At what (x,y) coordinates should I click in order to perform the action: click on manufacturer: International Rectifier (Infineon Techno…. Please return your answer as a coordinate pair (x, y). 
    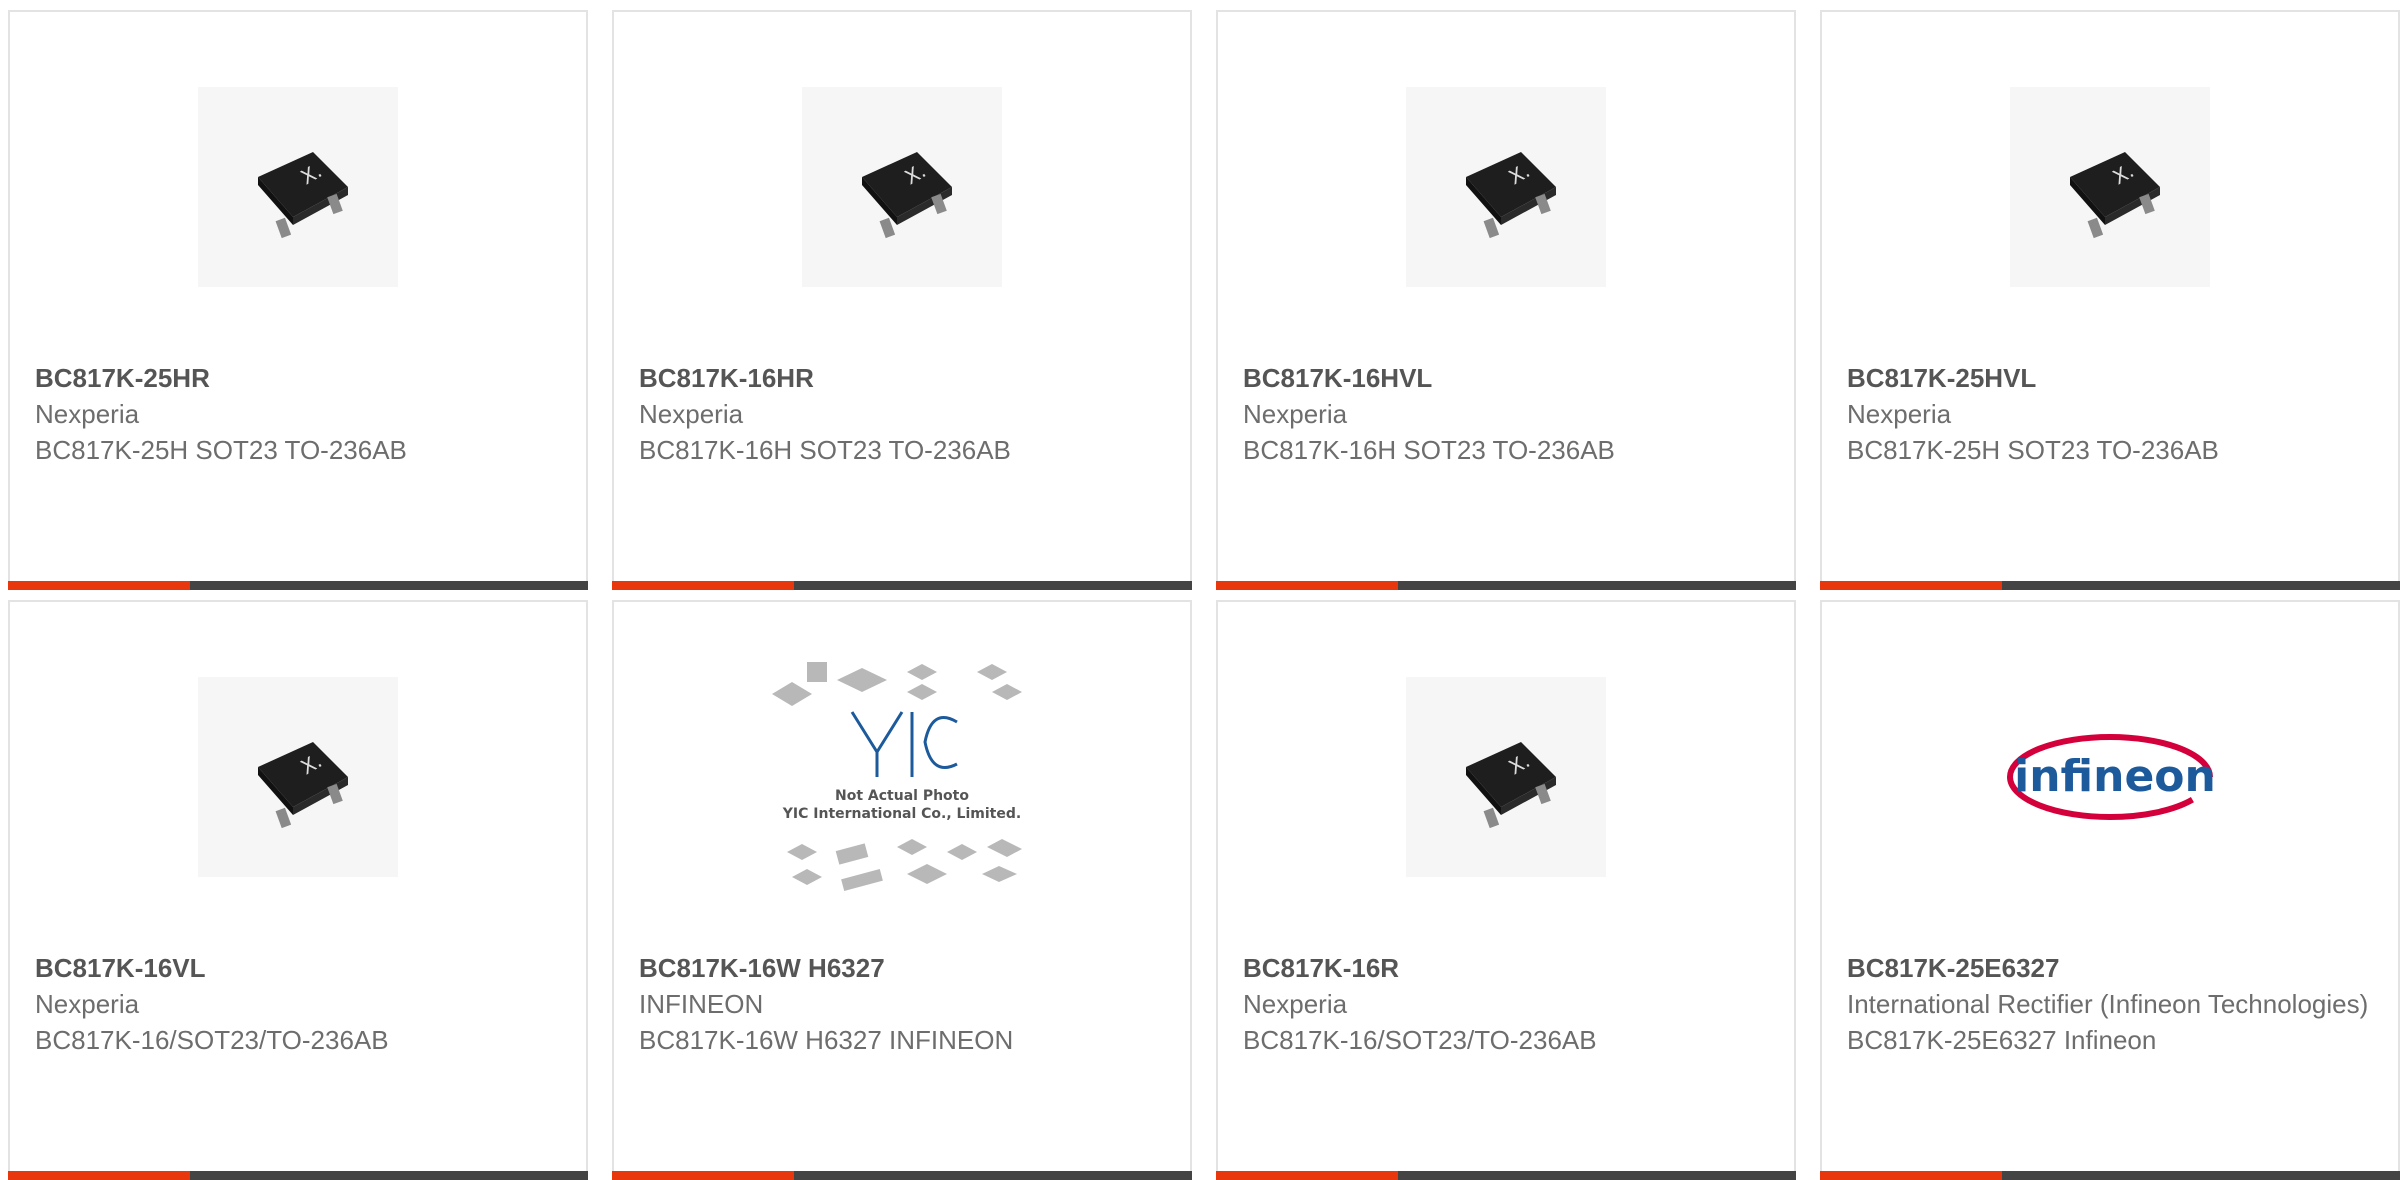
    Looking at the image, I should click on (2108, 1004).